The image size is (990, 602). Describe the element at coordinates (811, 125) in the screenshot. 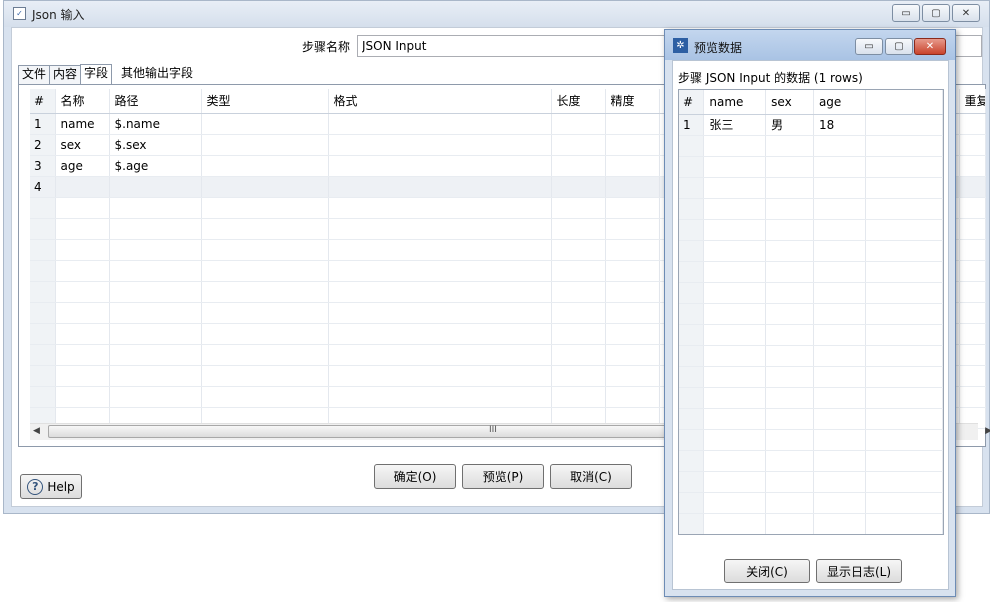

I see `table-row: 1 张三男 18` at that location.